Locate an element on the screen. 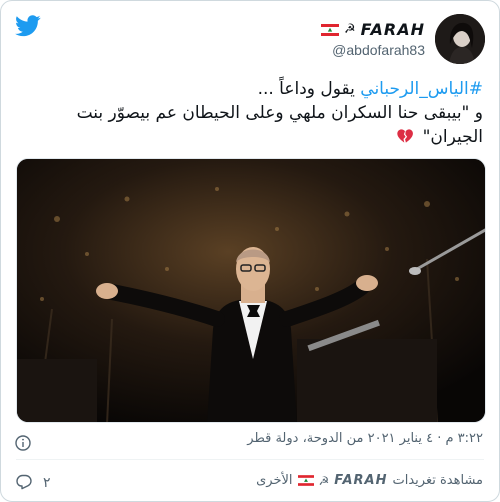  view-more-tweets-link: مشاهدة تغريدات FARAH ☭ الأخرى is located at coordinates (369, 480).